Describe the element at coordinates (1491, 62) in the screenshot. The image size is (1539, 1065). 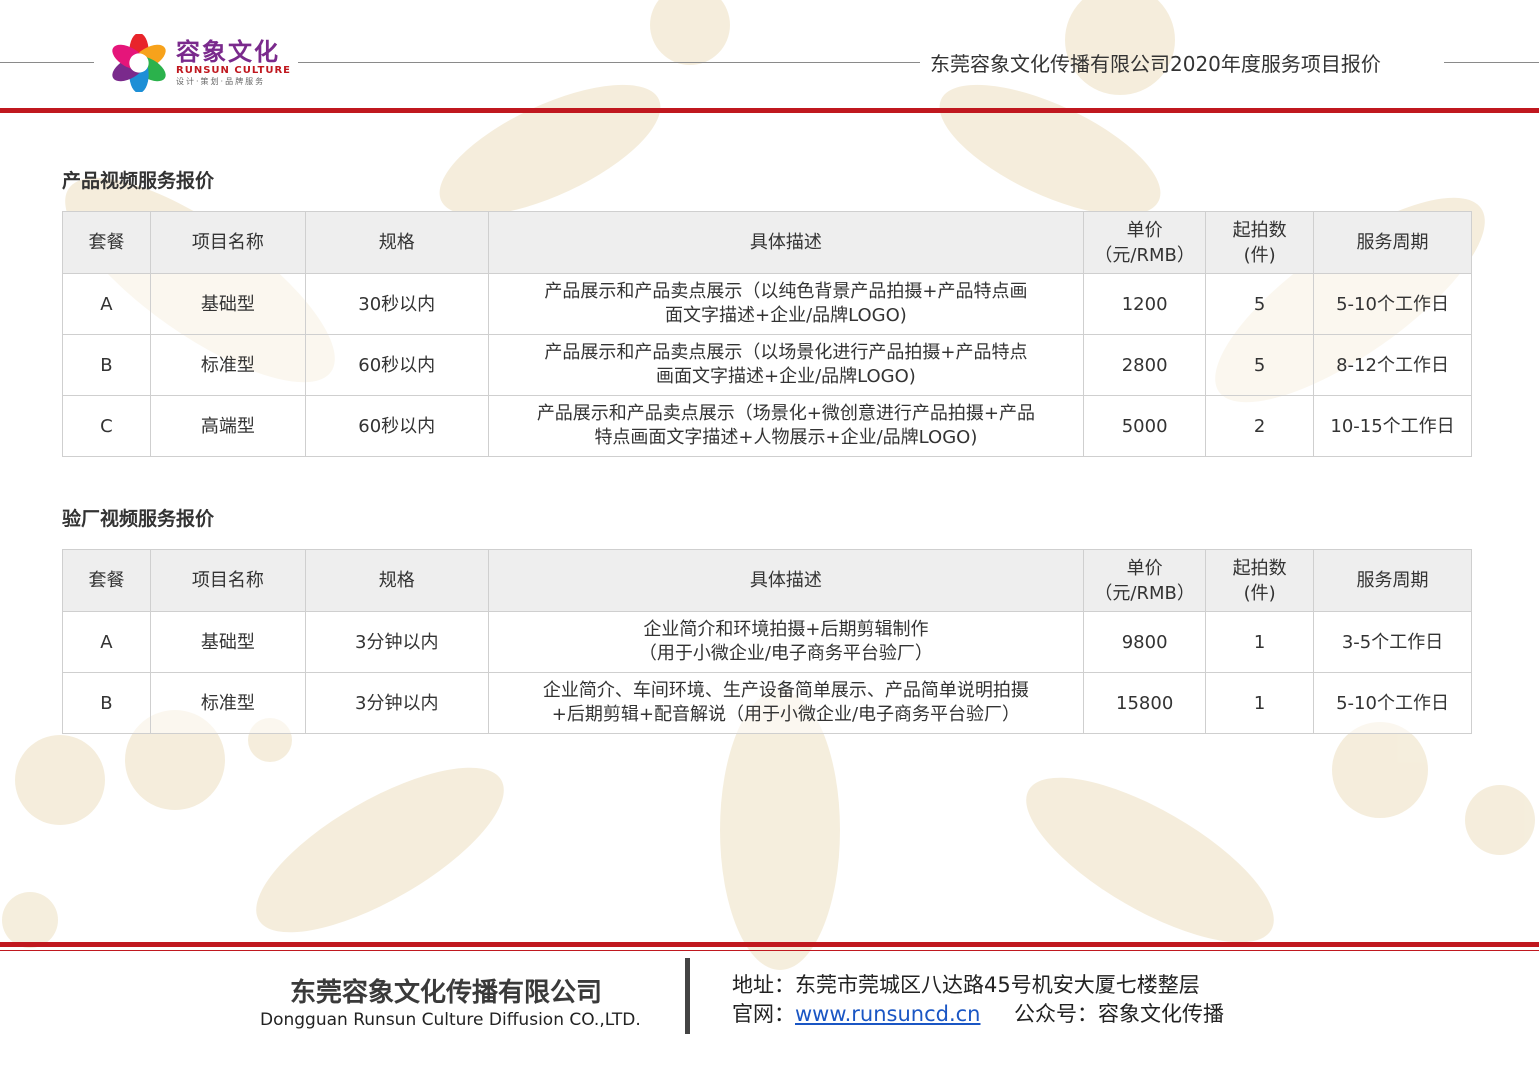
I see `header-rule-right` at that location.